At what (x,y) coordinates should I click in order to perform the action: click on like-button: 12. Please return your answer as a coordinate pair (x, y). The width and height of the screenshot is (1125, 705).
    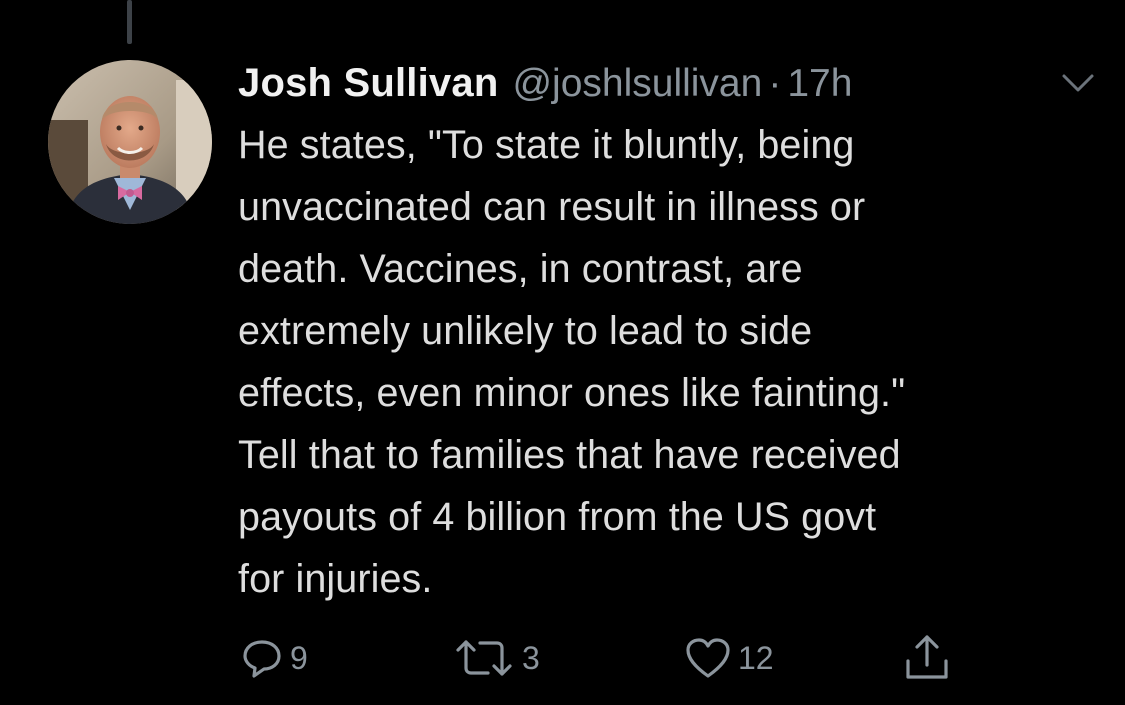
    Looking at the image, I should click on (729, 658).